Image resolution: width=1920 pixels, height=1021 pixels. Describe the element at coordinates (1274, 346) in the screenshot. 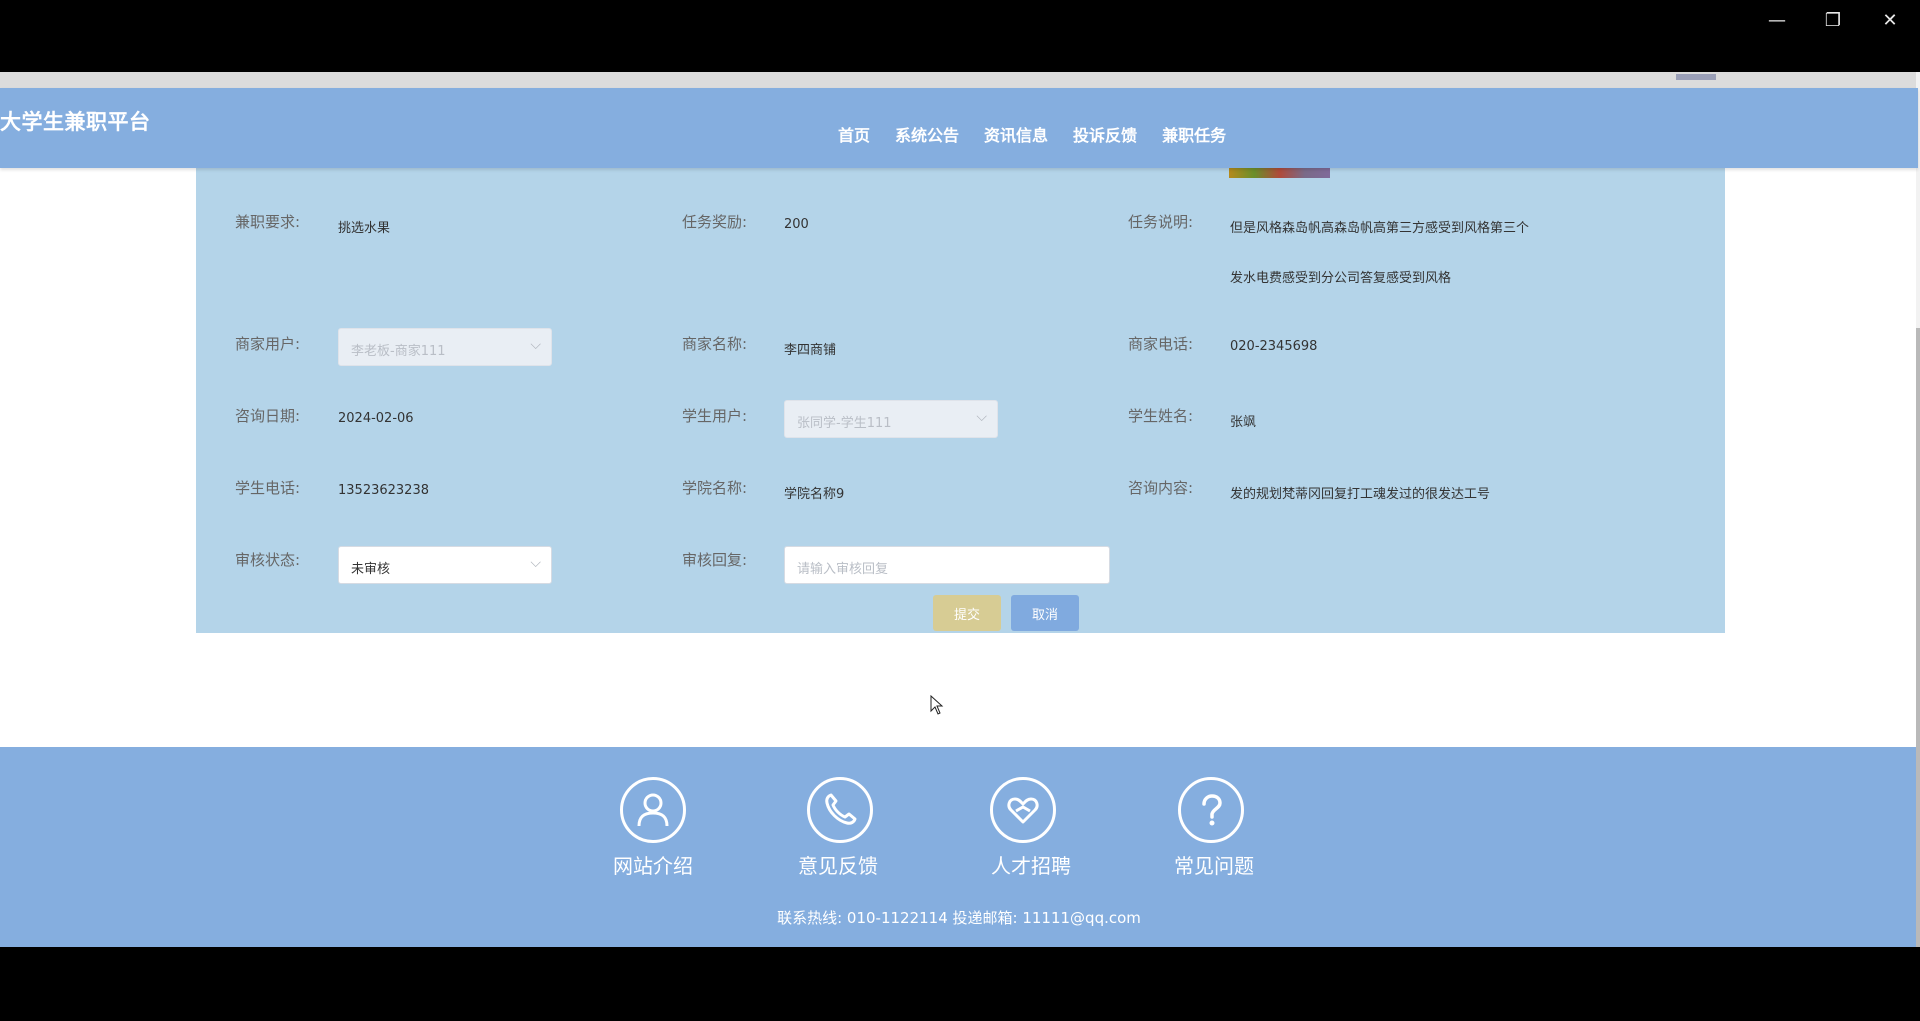

I see `merchant-phone-value: 020-2345698` at that location.